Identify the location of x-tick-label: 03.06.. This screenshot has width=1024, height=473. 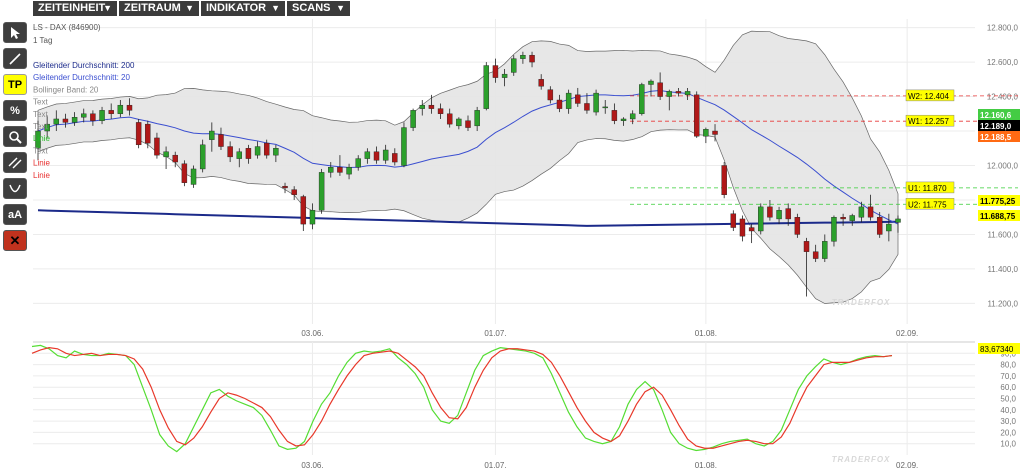
(312, 333).